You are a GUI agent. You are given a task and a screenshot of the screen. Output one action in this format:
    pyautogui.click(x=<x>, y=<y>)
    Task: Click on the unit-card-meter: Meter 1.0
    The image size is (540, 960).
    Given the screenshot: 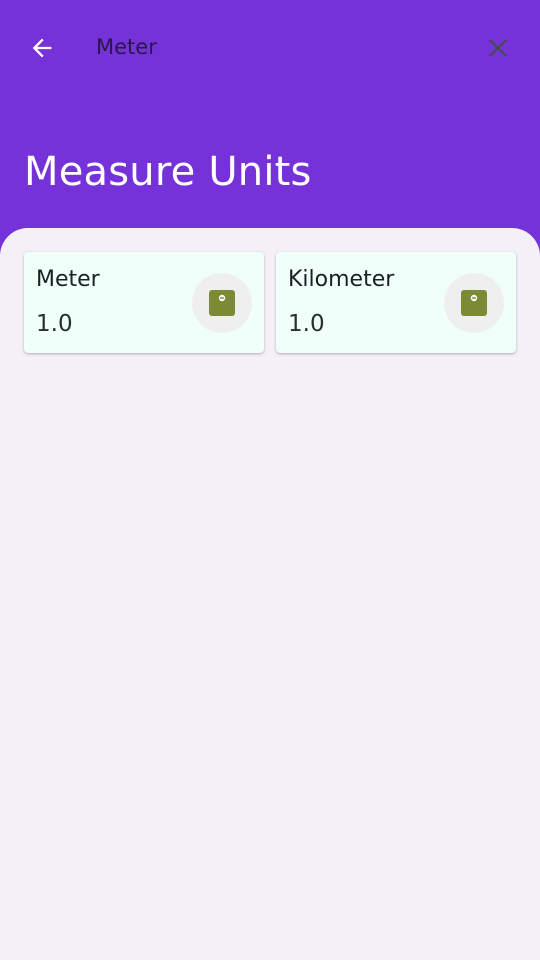 What is the action you would take?
    pyautogui.click(x=144, y=302)
    